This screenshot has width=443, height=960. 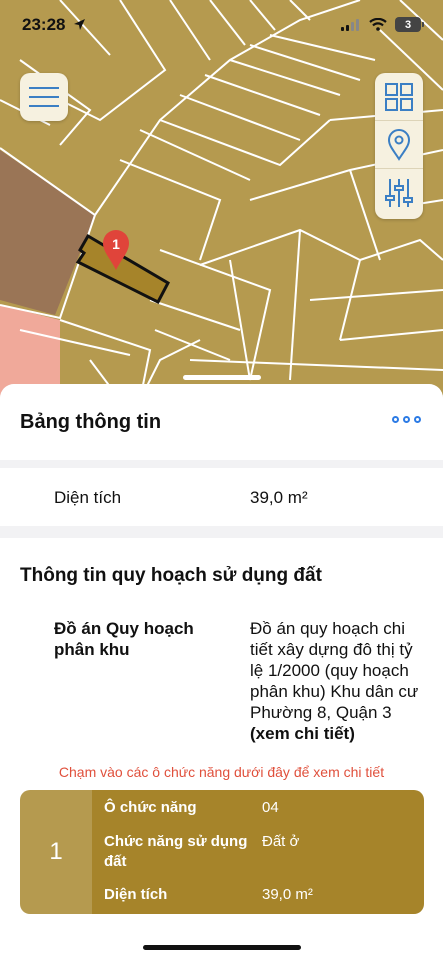 I want to click on function-row-key: Diện tích, so click(x=136, y=894).